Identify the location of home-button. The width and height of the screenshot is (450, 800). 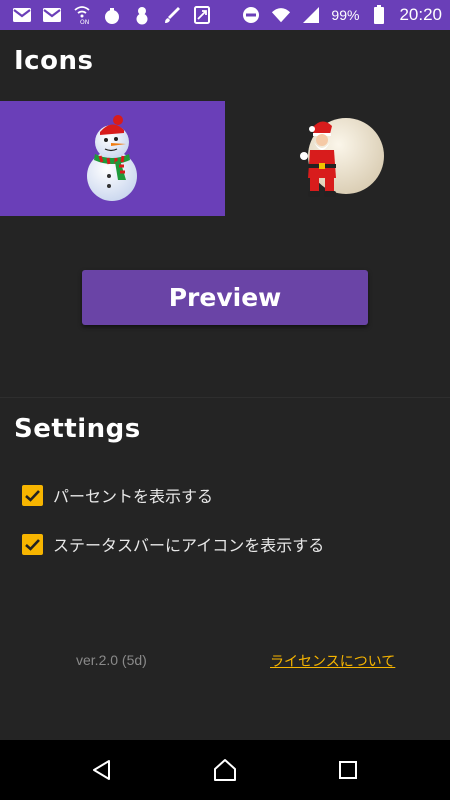
(225, 770).